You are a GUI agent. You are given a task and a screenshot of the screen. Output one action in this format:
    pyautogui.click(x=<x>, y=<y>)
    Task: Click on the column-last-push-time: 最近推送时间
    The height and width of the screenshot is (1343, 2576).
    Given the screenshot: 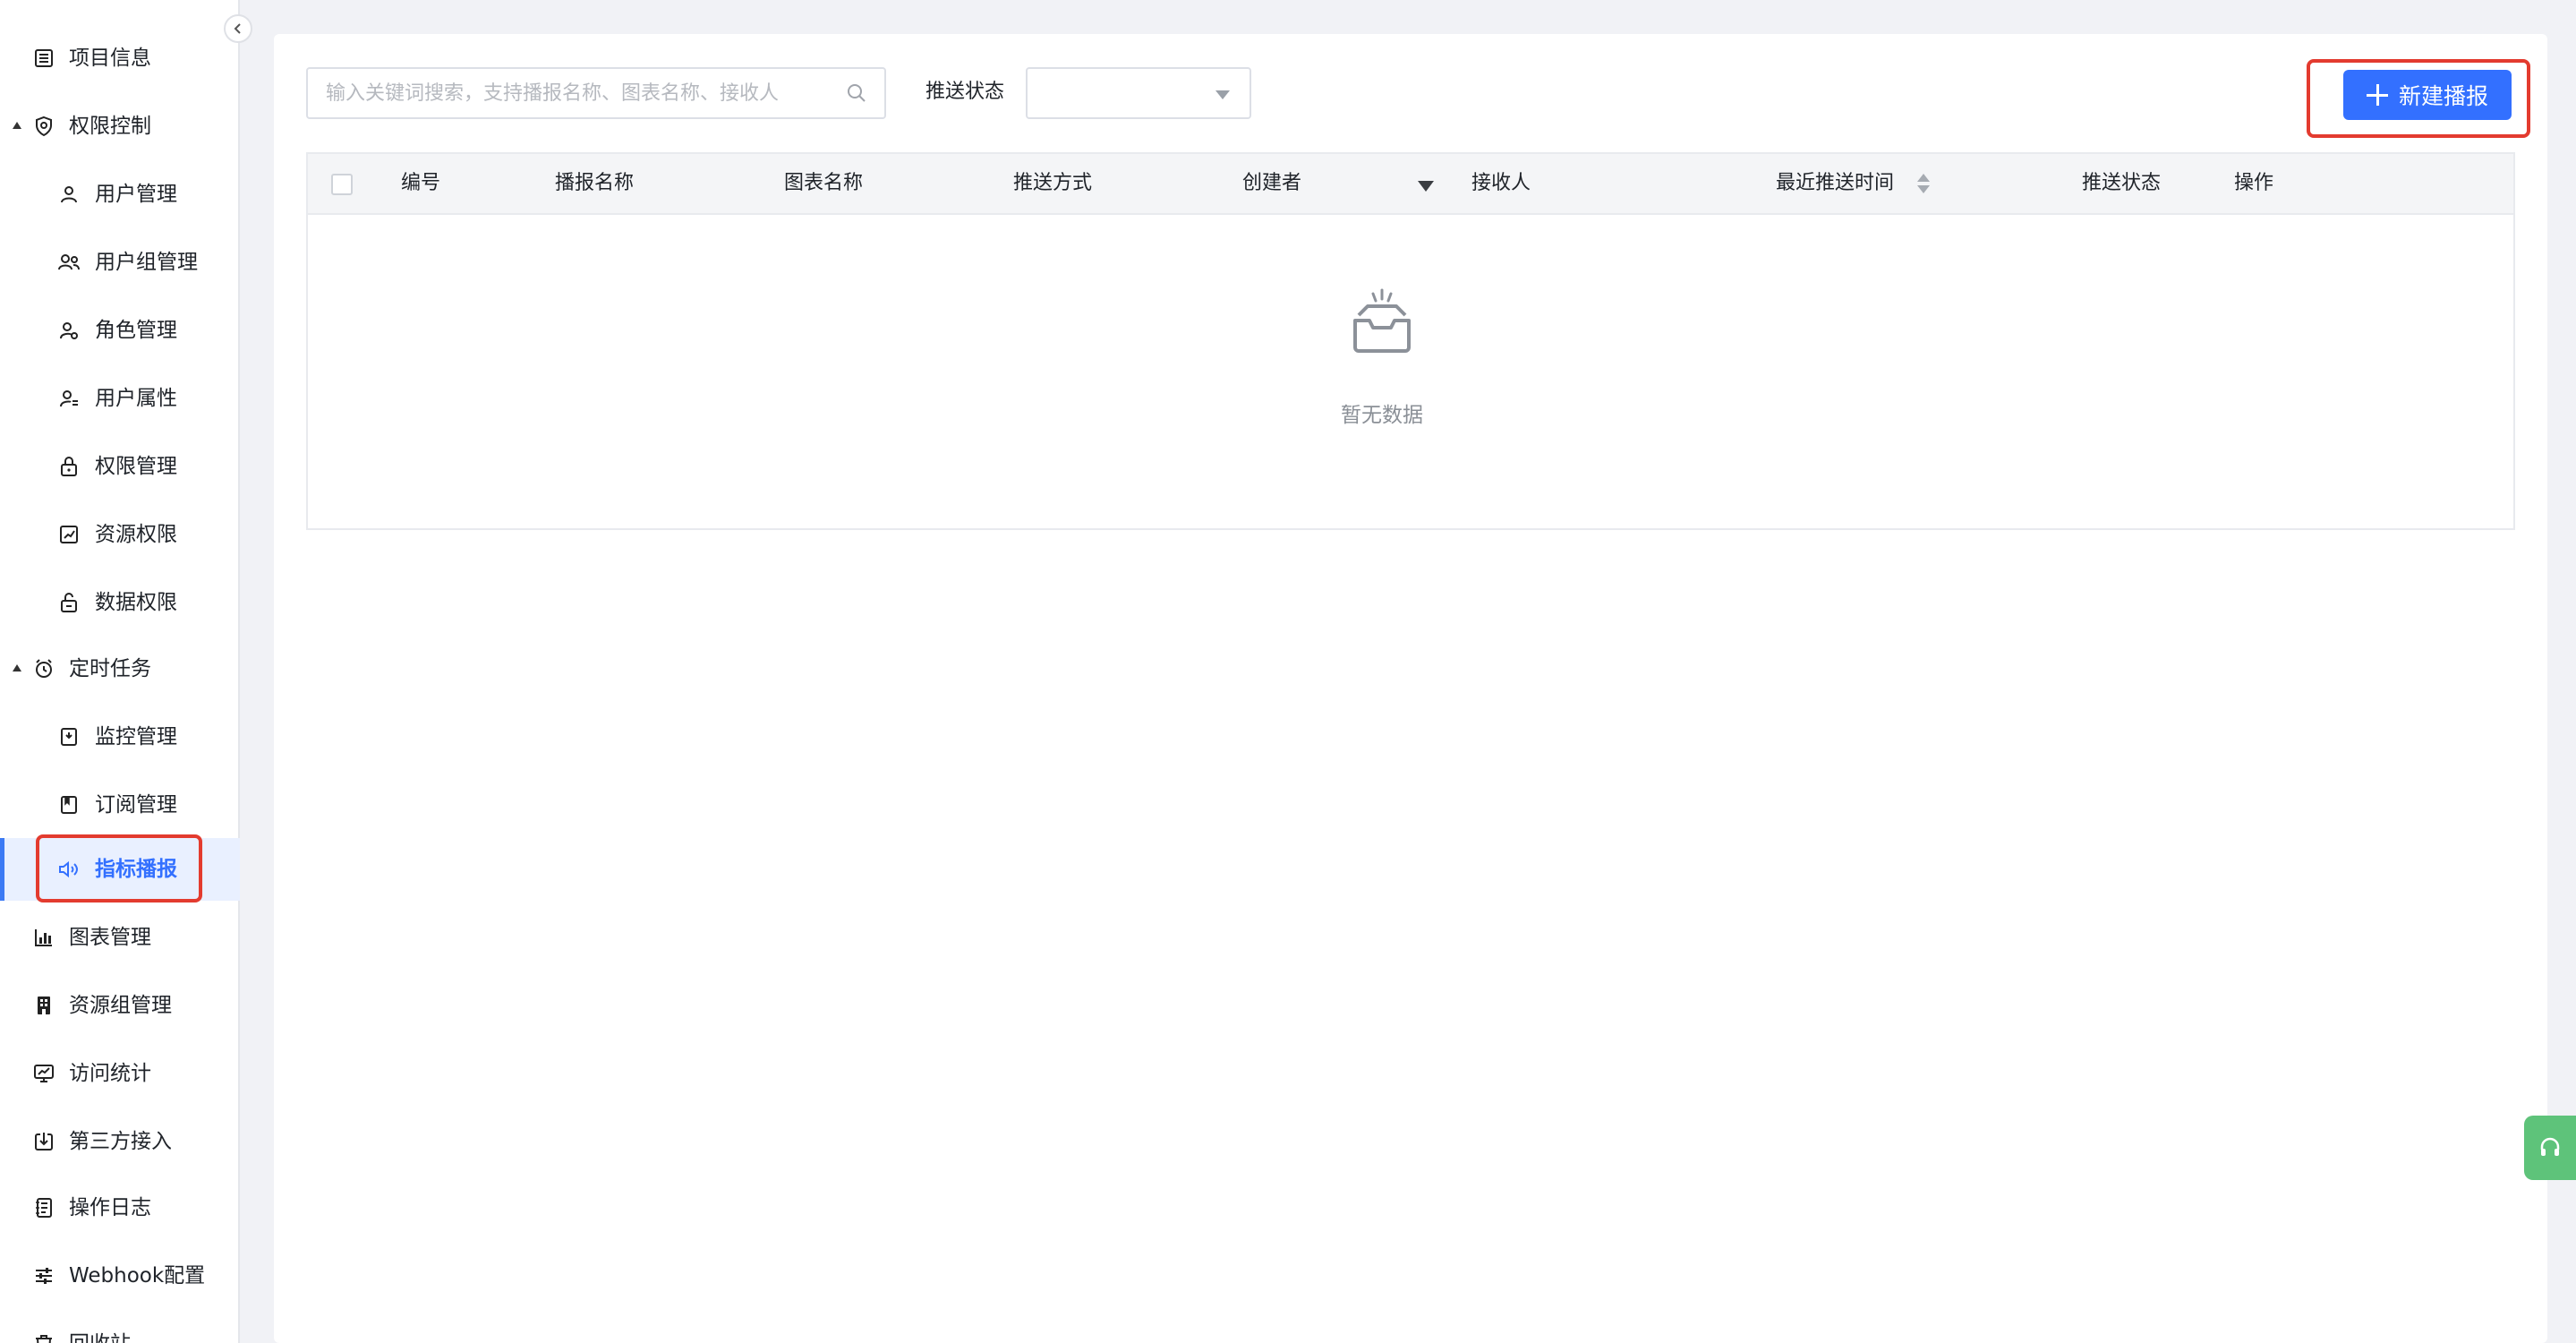 What is the action you would take?
    pyautogui.click(x=1835, y=183)
    